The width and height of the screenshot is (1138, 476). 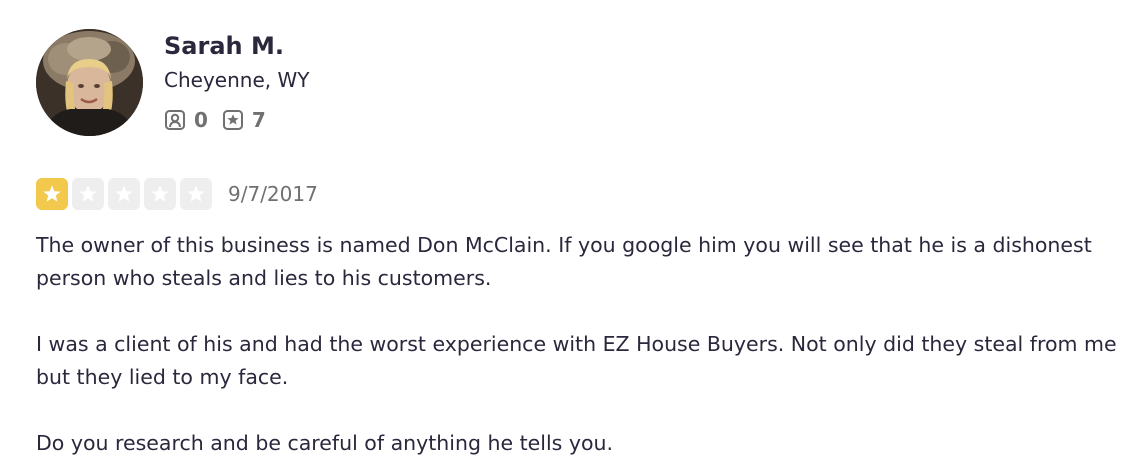 What do you see at coordinates (232, 120) in the screenshot?
I see `review-star-icon` at bounding box center [232, 120].